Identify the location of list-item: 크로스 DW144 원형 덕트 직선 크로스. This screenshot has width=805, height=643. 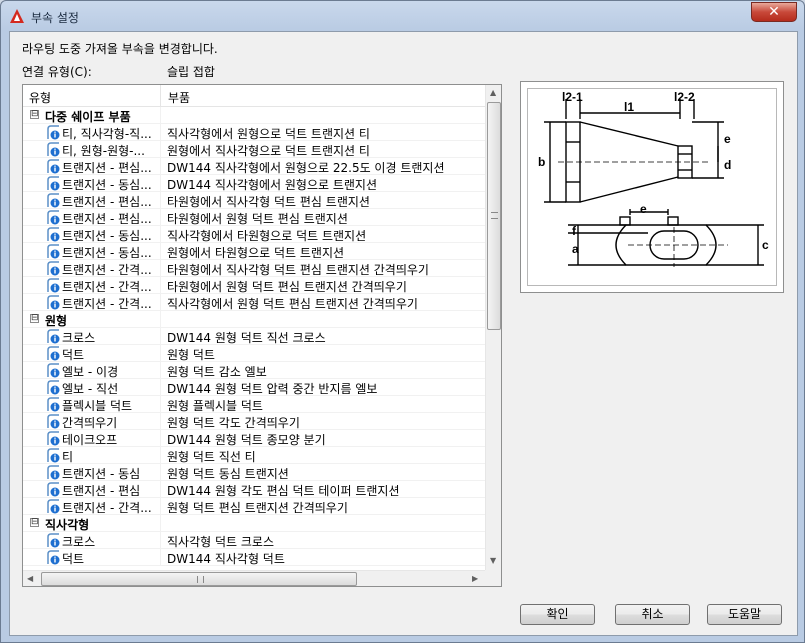
(254, 336).